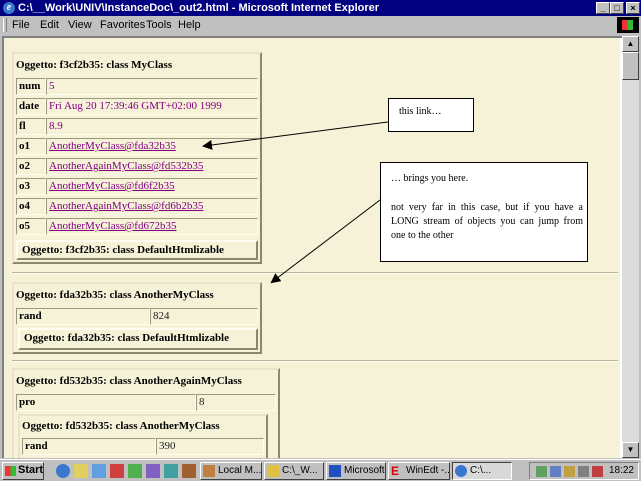 This screenshot has height=481, width=641. Describe the element at coordinates (209, 471) in the screenshot. I see `app-icon` at that location.